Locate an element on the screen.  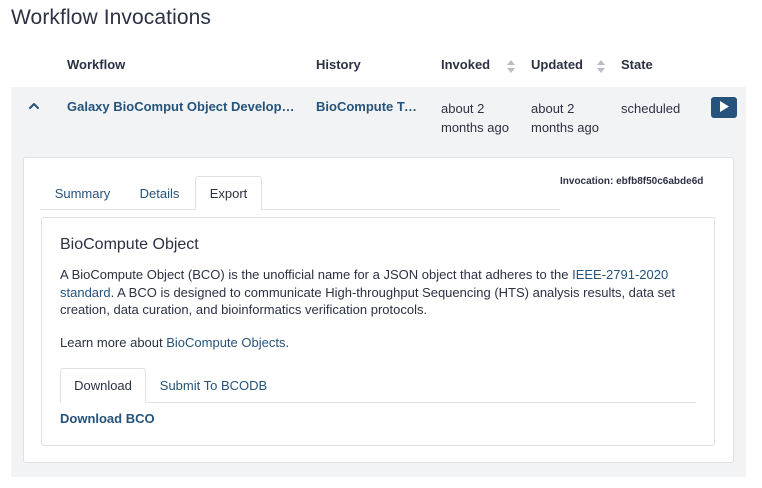
invocation-id: Invocation: ebfb8f50c6abde6d is located at coordinates (632, 181).